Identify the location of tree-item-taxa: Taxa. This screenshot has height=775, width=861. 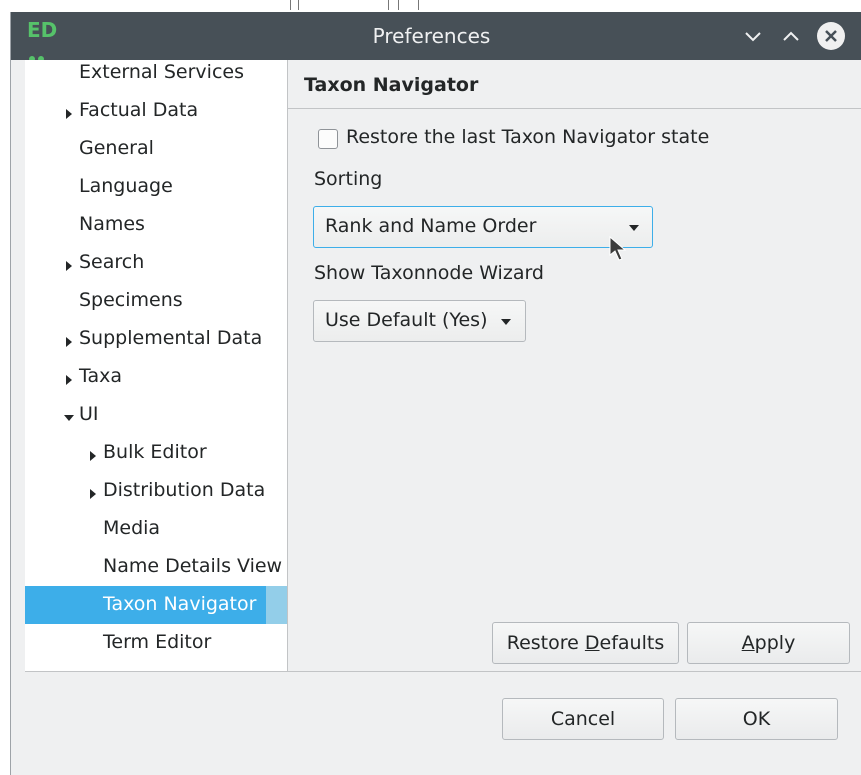
(156, 377).